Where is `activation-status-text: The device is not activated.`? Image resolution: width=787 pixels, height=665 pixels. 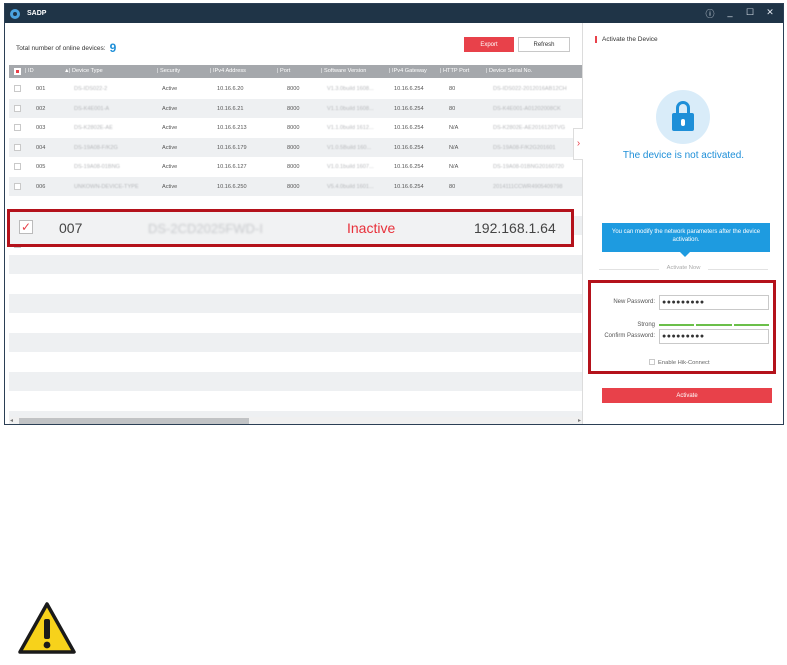 activation-status-text: The device is not activated. is located at coordinates (683, 155).